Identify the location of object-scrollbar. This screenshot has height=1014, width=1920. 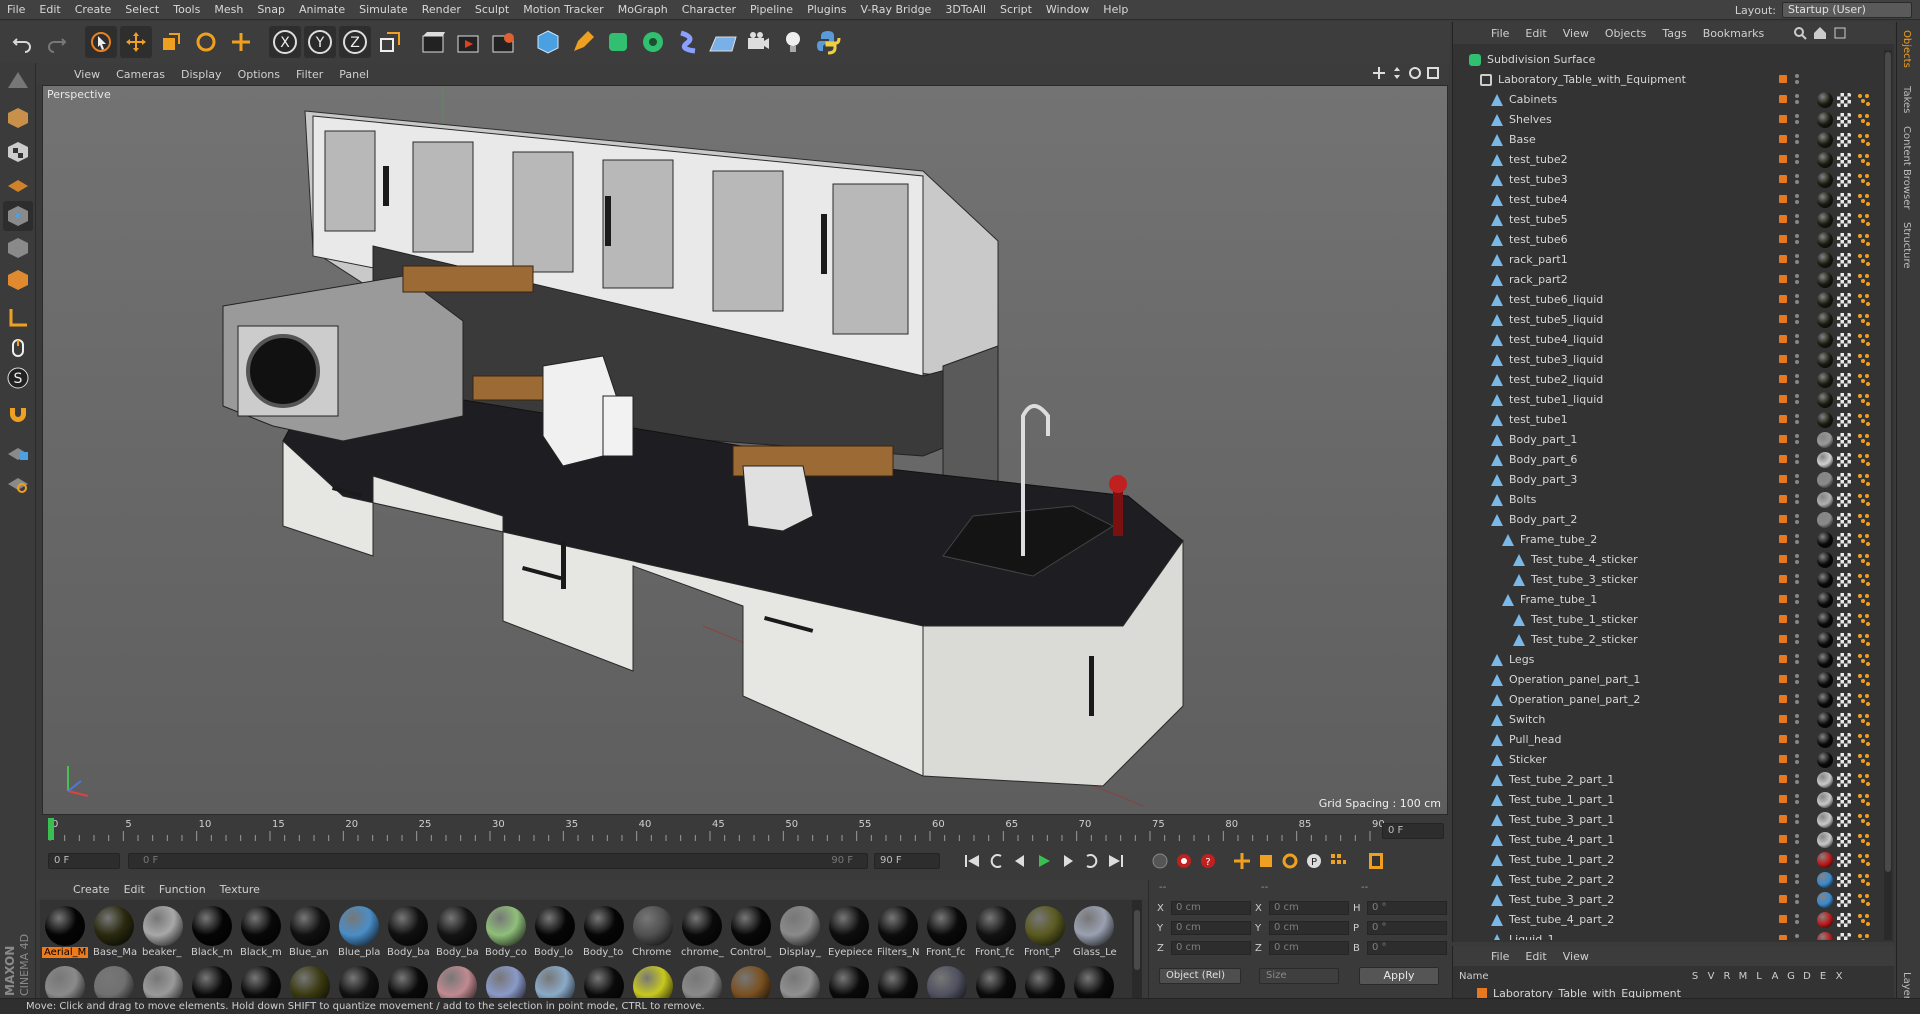
(1888, 495).